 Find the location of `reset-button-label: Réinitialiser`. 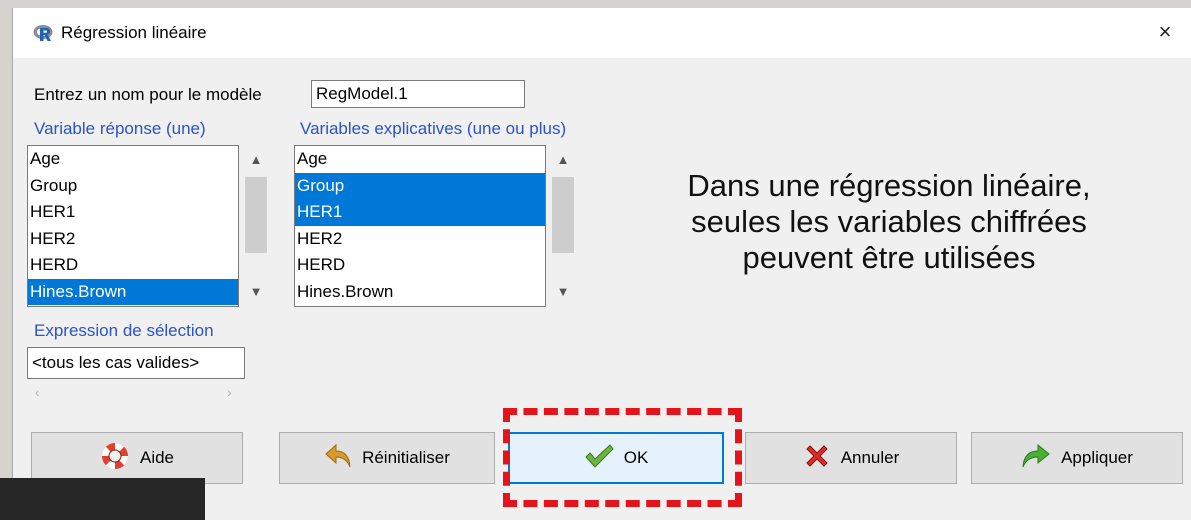

reset-button-label: Réinitialiser is located at coordinates (406, 457).